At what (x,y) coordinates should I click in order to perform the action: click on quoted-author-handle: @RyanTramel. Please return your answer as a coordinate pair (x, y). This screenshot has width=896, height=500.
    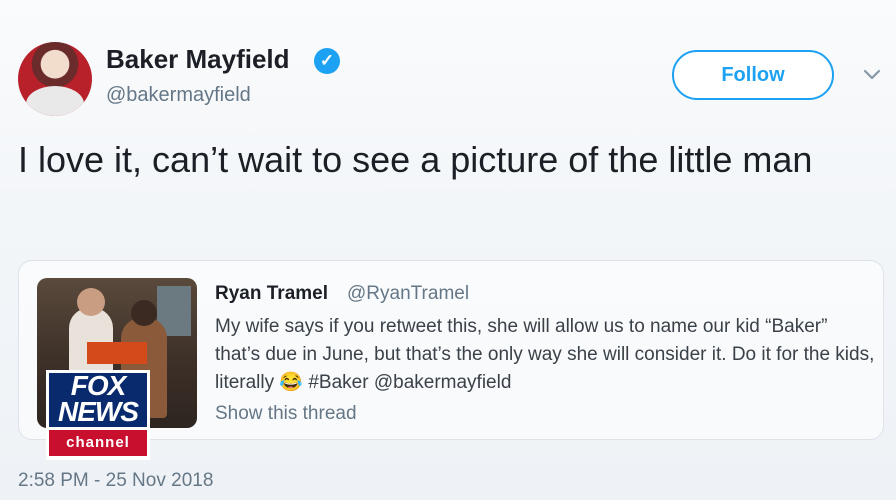
    Looking at the image, I should click on (408, 294).